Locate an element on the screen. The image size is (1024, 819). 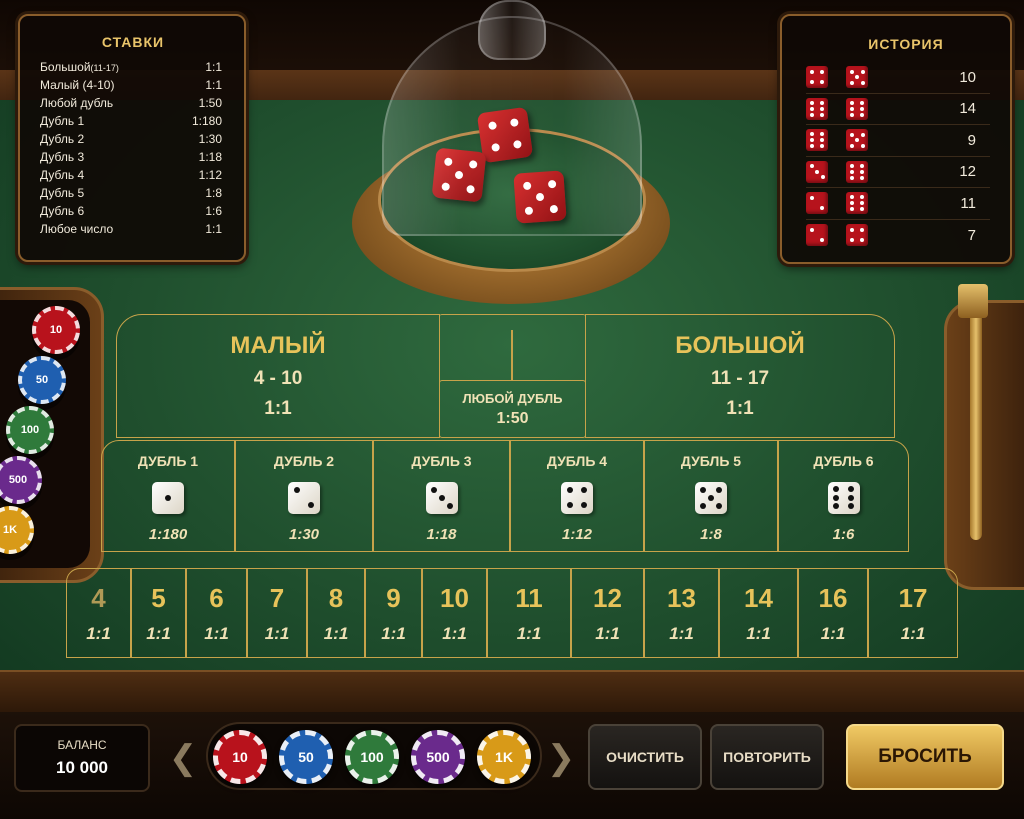
bet-sum-11: 11 1:1 is located at coordinates (529, 613).